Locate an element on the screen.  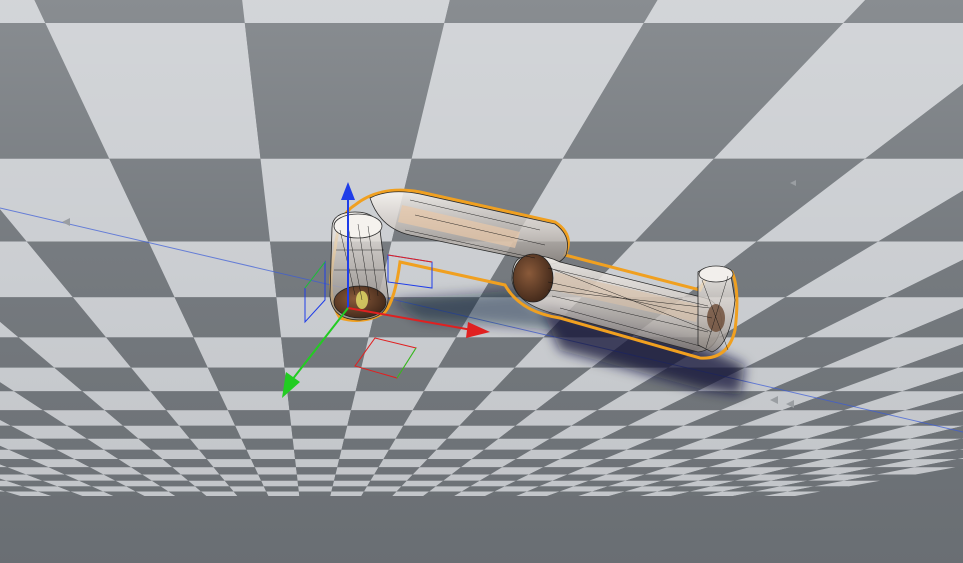
wrist-cap is located at coordinates (716, 274).